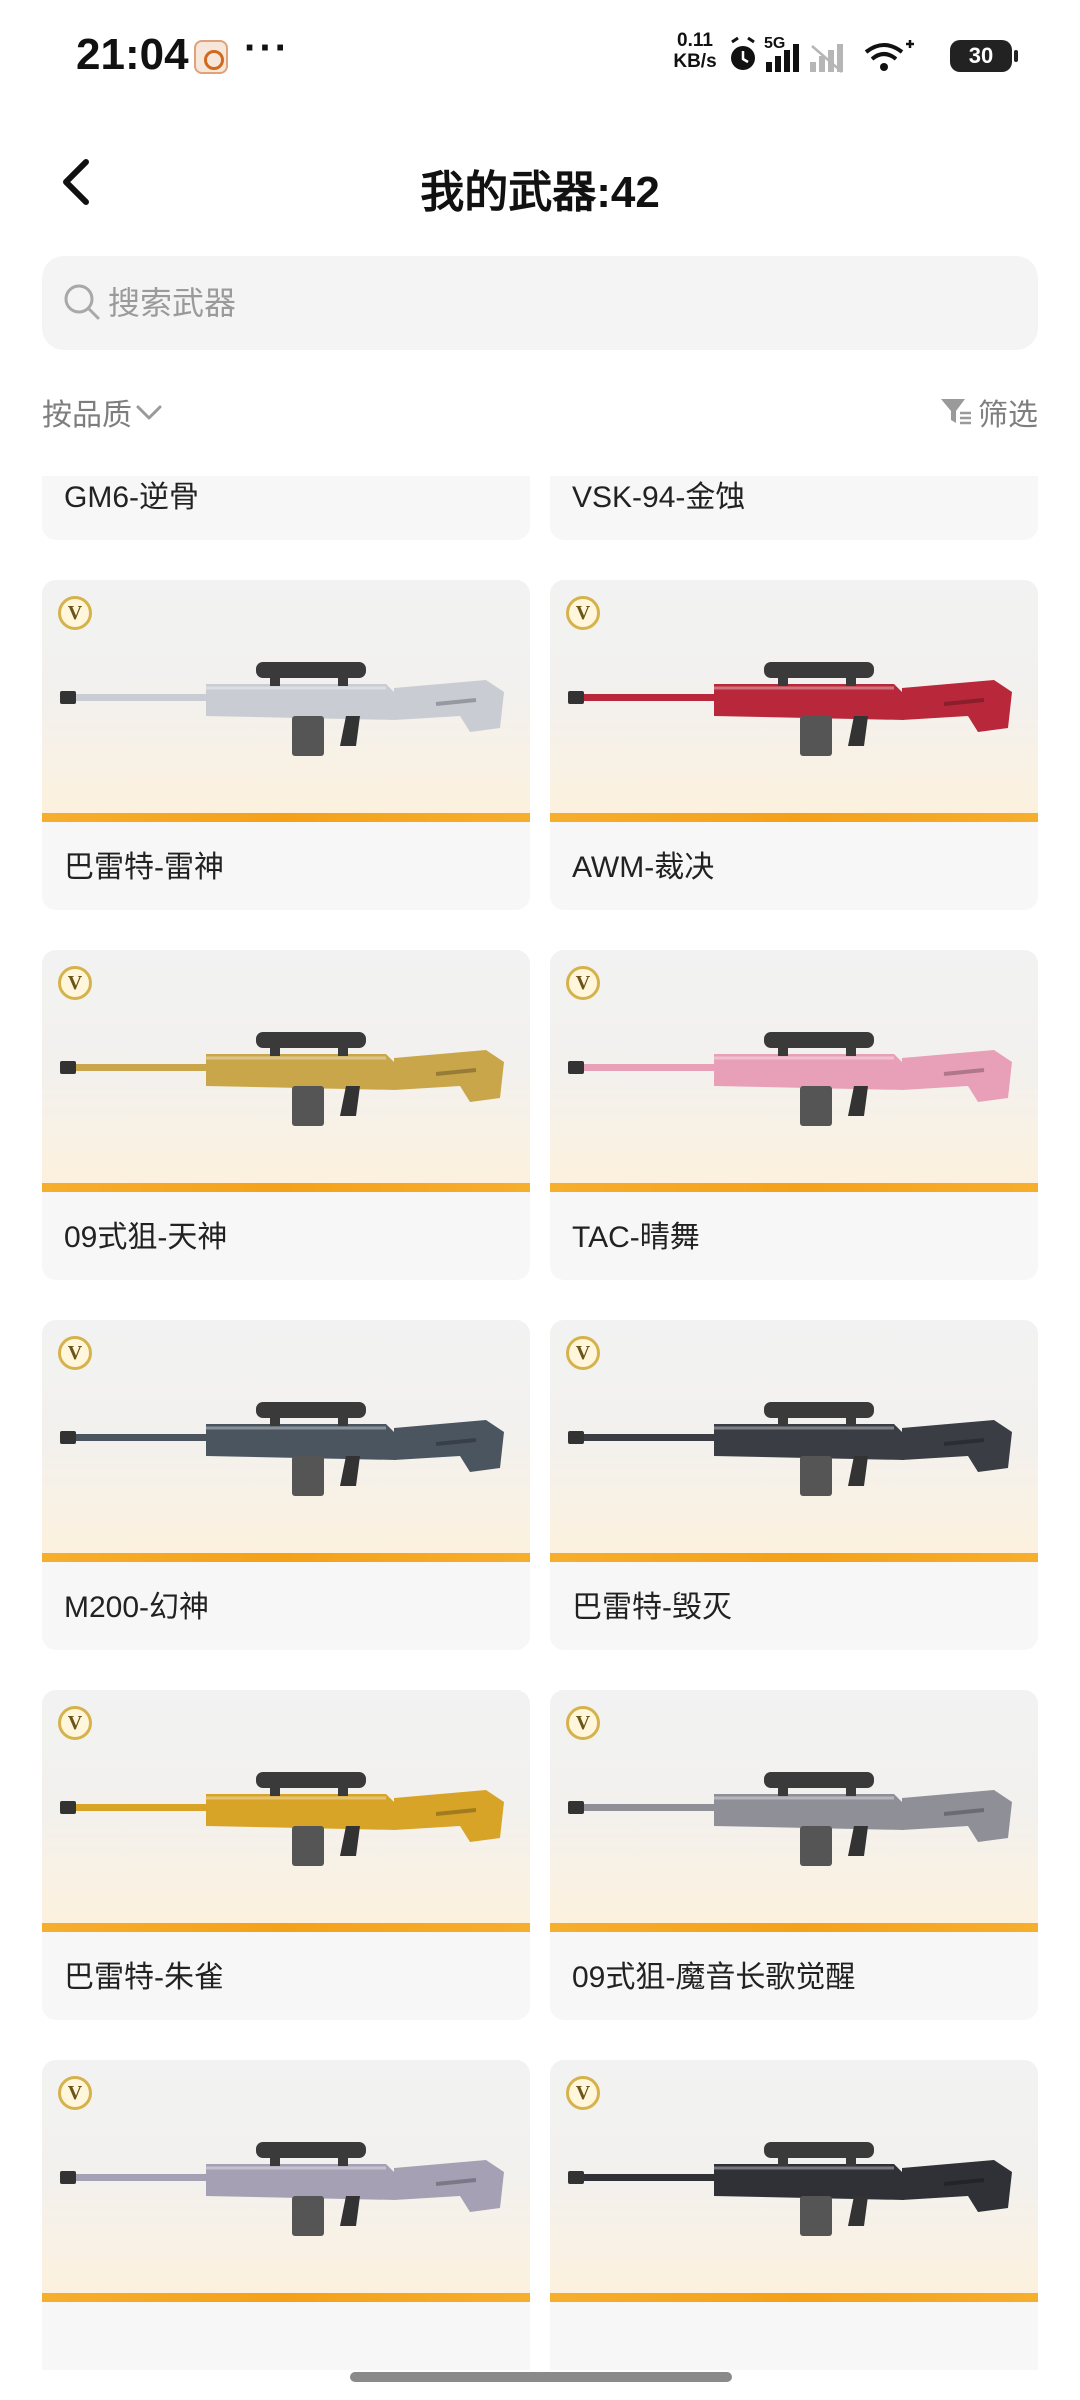  What do you see at coordinates (82, 302) in the screenshot?
I see `search-icon` at bounding box center [82, 302].